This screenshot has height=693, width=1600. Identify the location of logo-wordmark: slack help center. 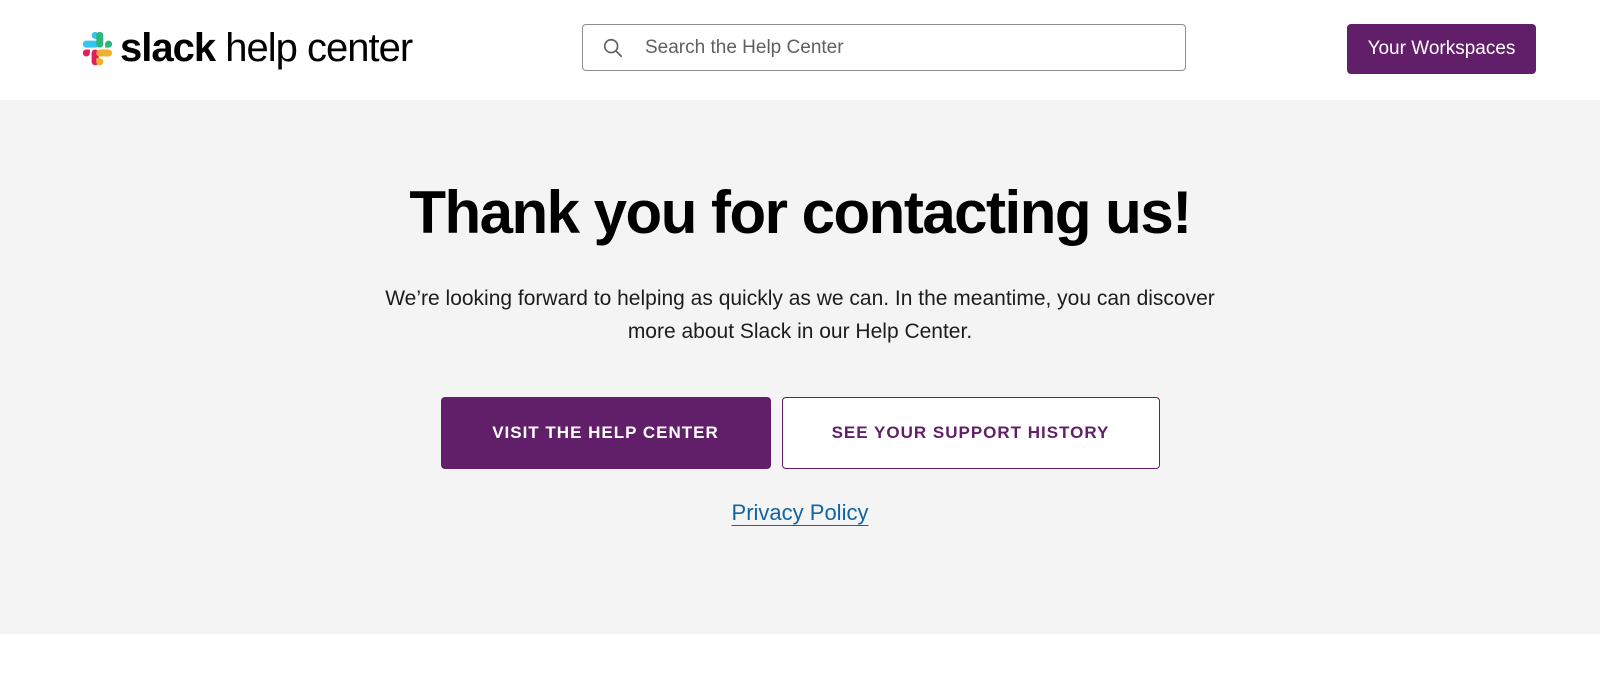
(266, 48).